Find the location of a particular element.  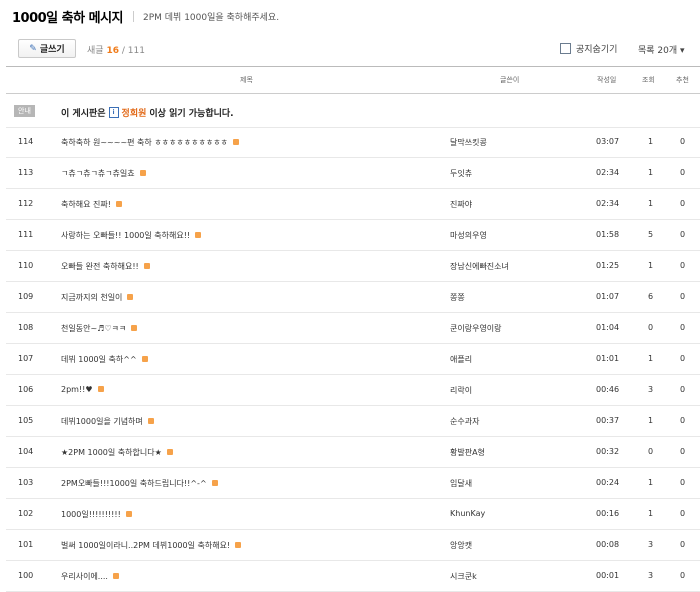

post-title: 2pm!!♥ is located at coordinates (82, 389).